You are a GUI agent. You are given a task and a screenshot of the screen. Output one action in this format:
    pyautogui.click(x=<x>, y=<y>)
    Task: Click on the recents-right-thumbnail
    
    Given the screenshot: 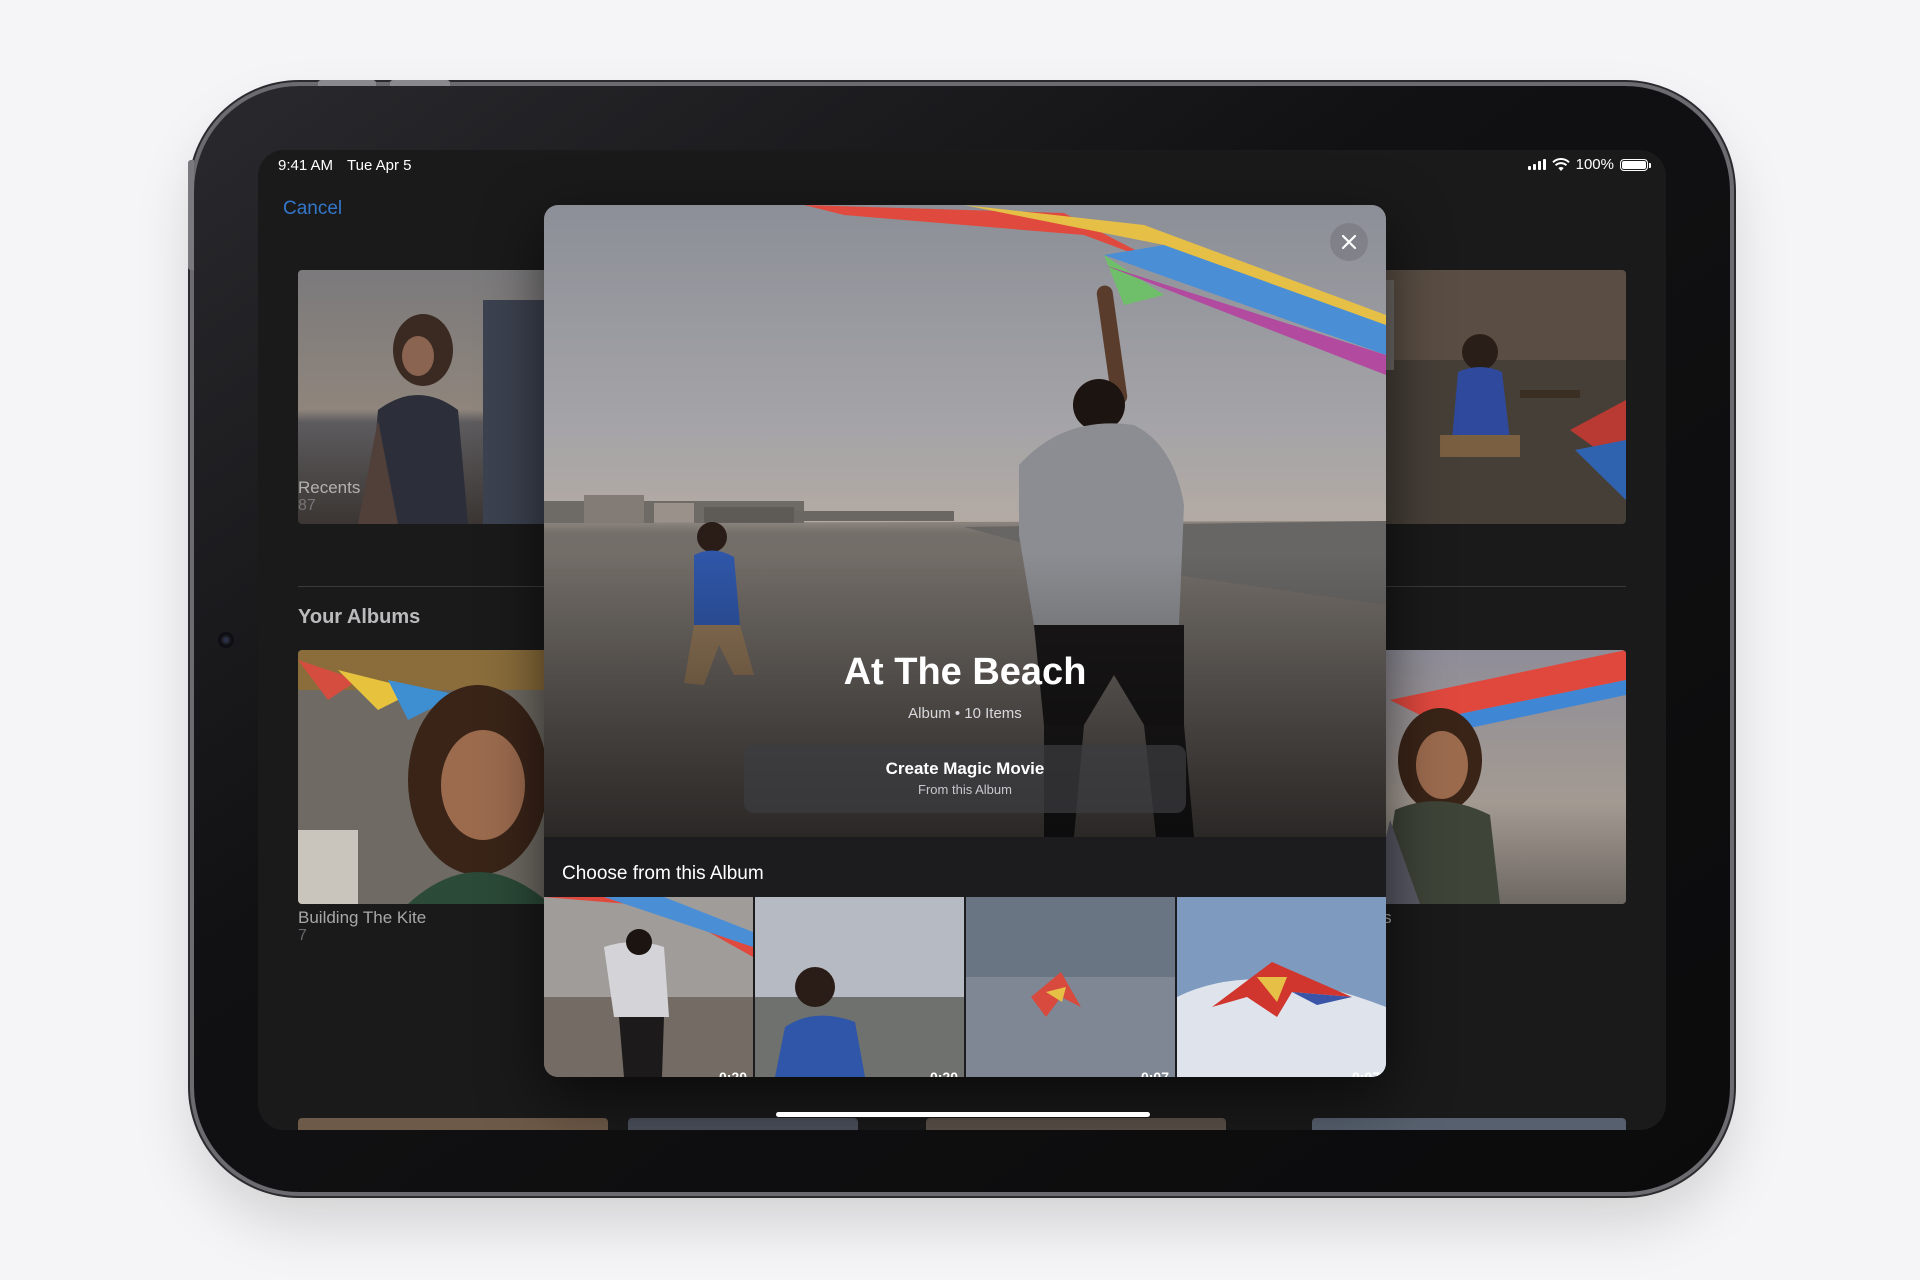 What is the action you would take?
    pyautogui.click(x=1498, y=397)
    